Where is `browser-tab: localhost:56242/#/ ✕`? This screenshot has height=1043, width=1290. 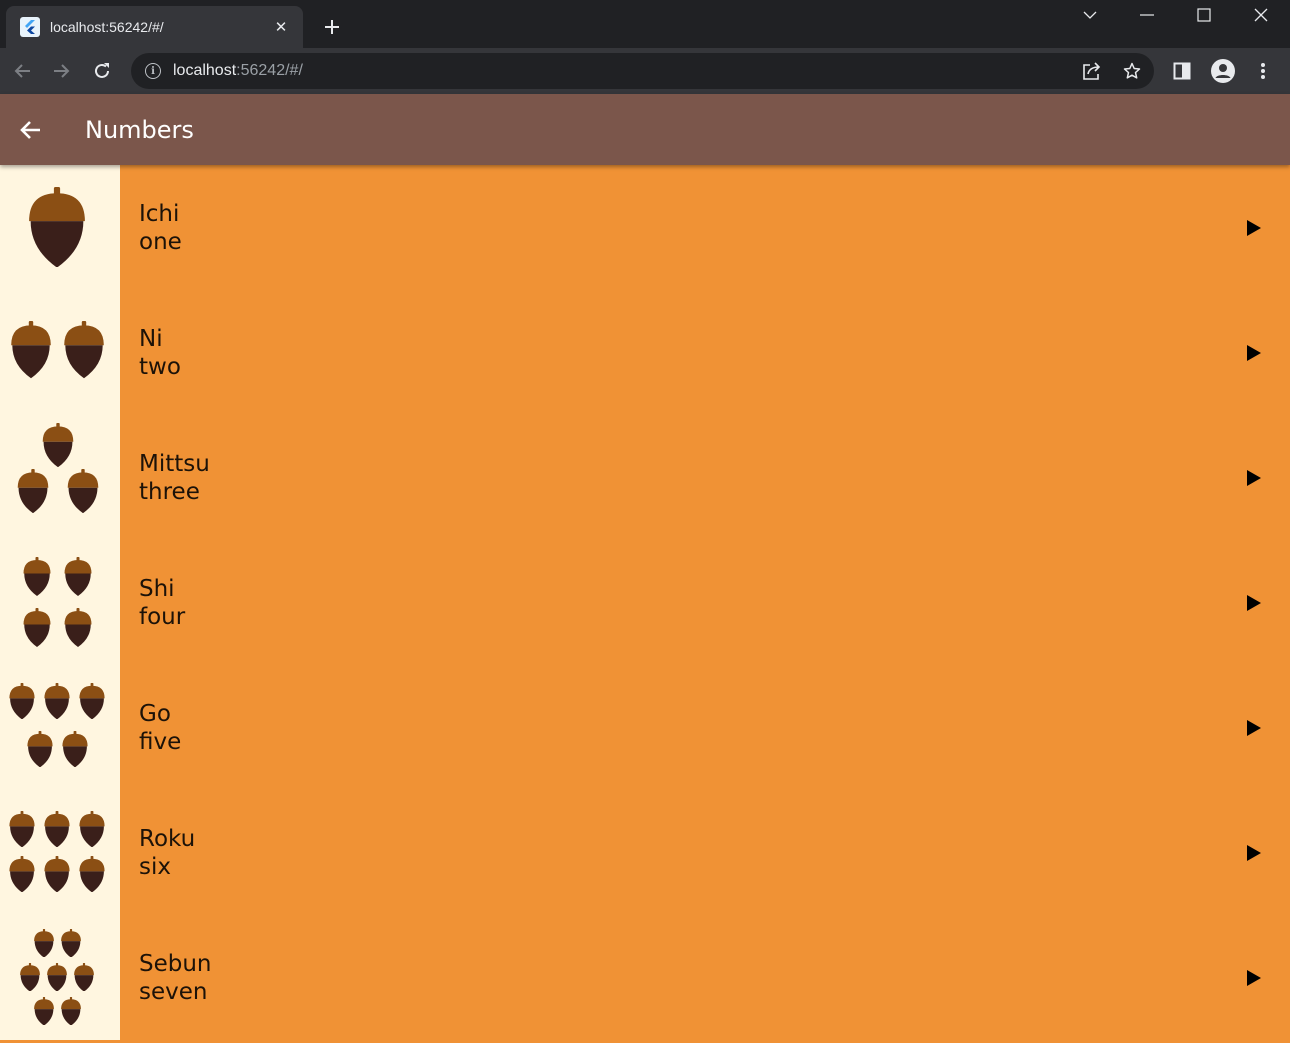
browser-tab: localhost:56242/#/ ✕ is located at coordinates (154, 27).